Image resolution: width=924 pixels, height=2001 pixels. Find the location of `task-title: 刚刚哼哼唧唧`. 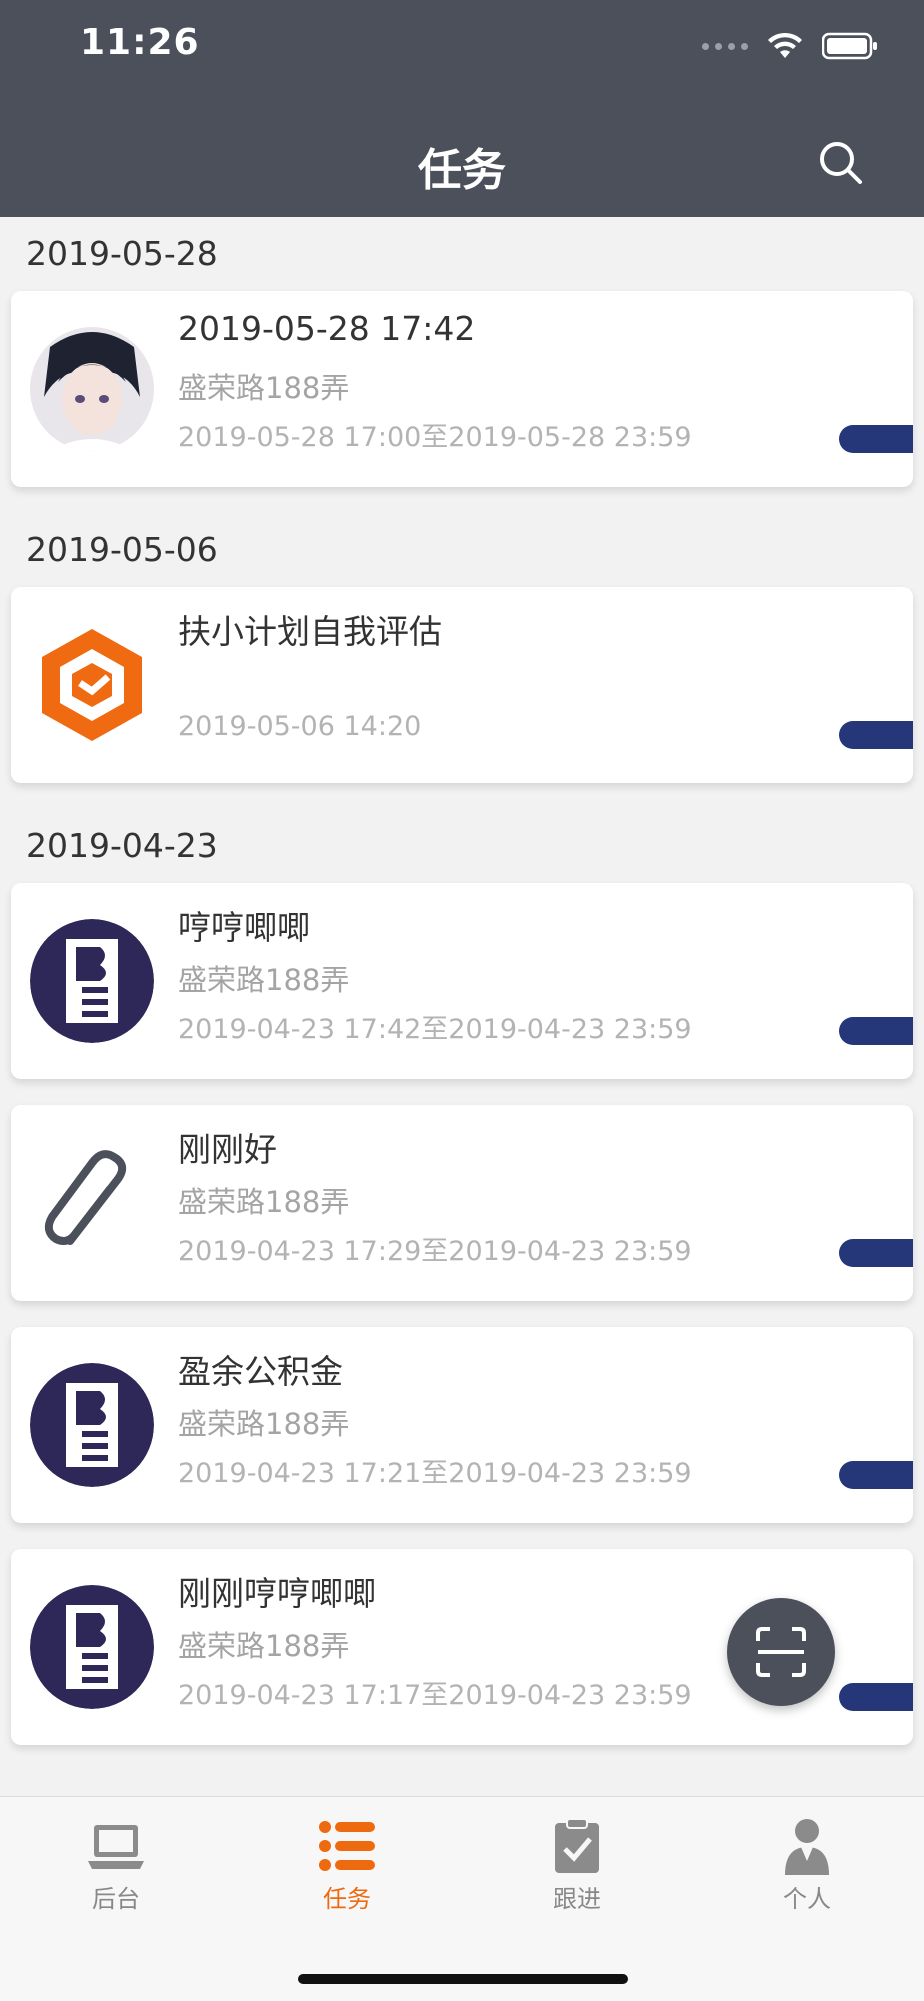

task-title: 刚刚哼哼唧唧 is located at coordinates (277, 1593).